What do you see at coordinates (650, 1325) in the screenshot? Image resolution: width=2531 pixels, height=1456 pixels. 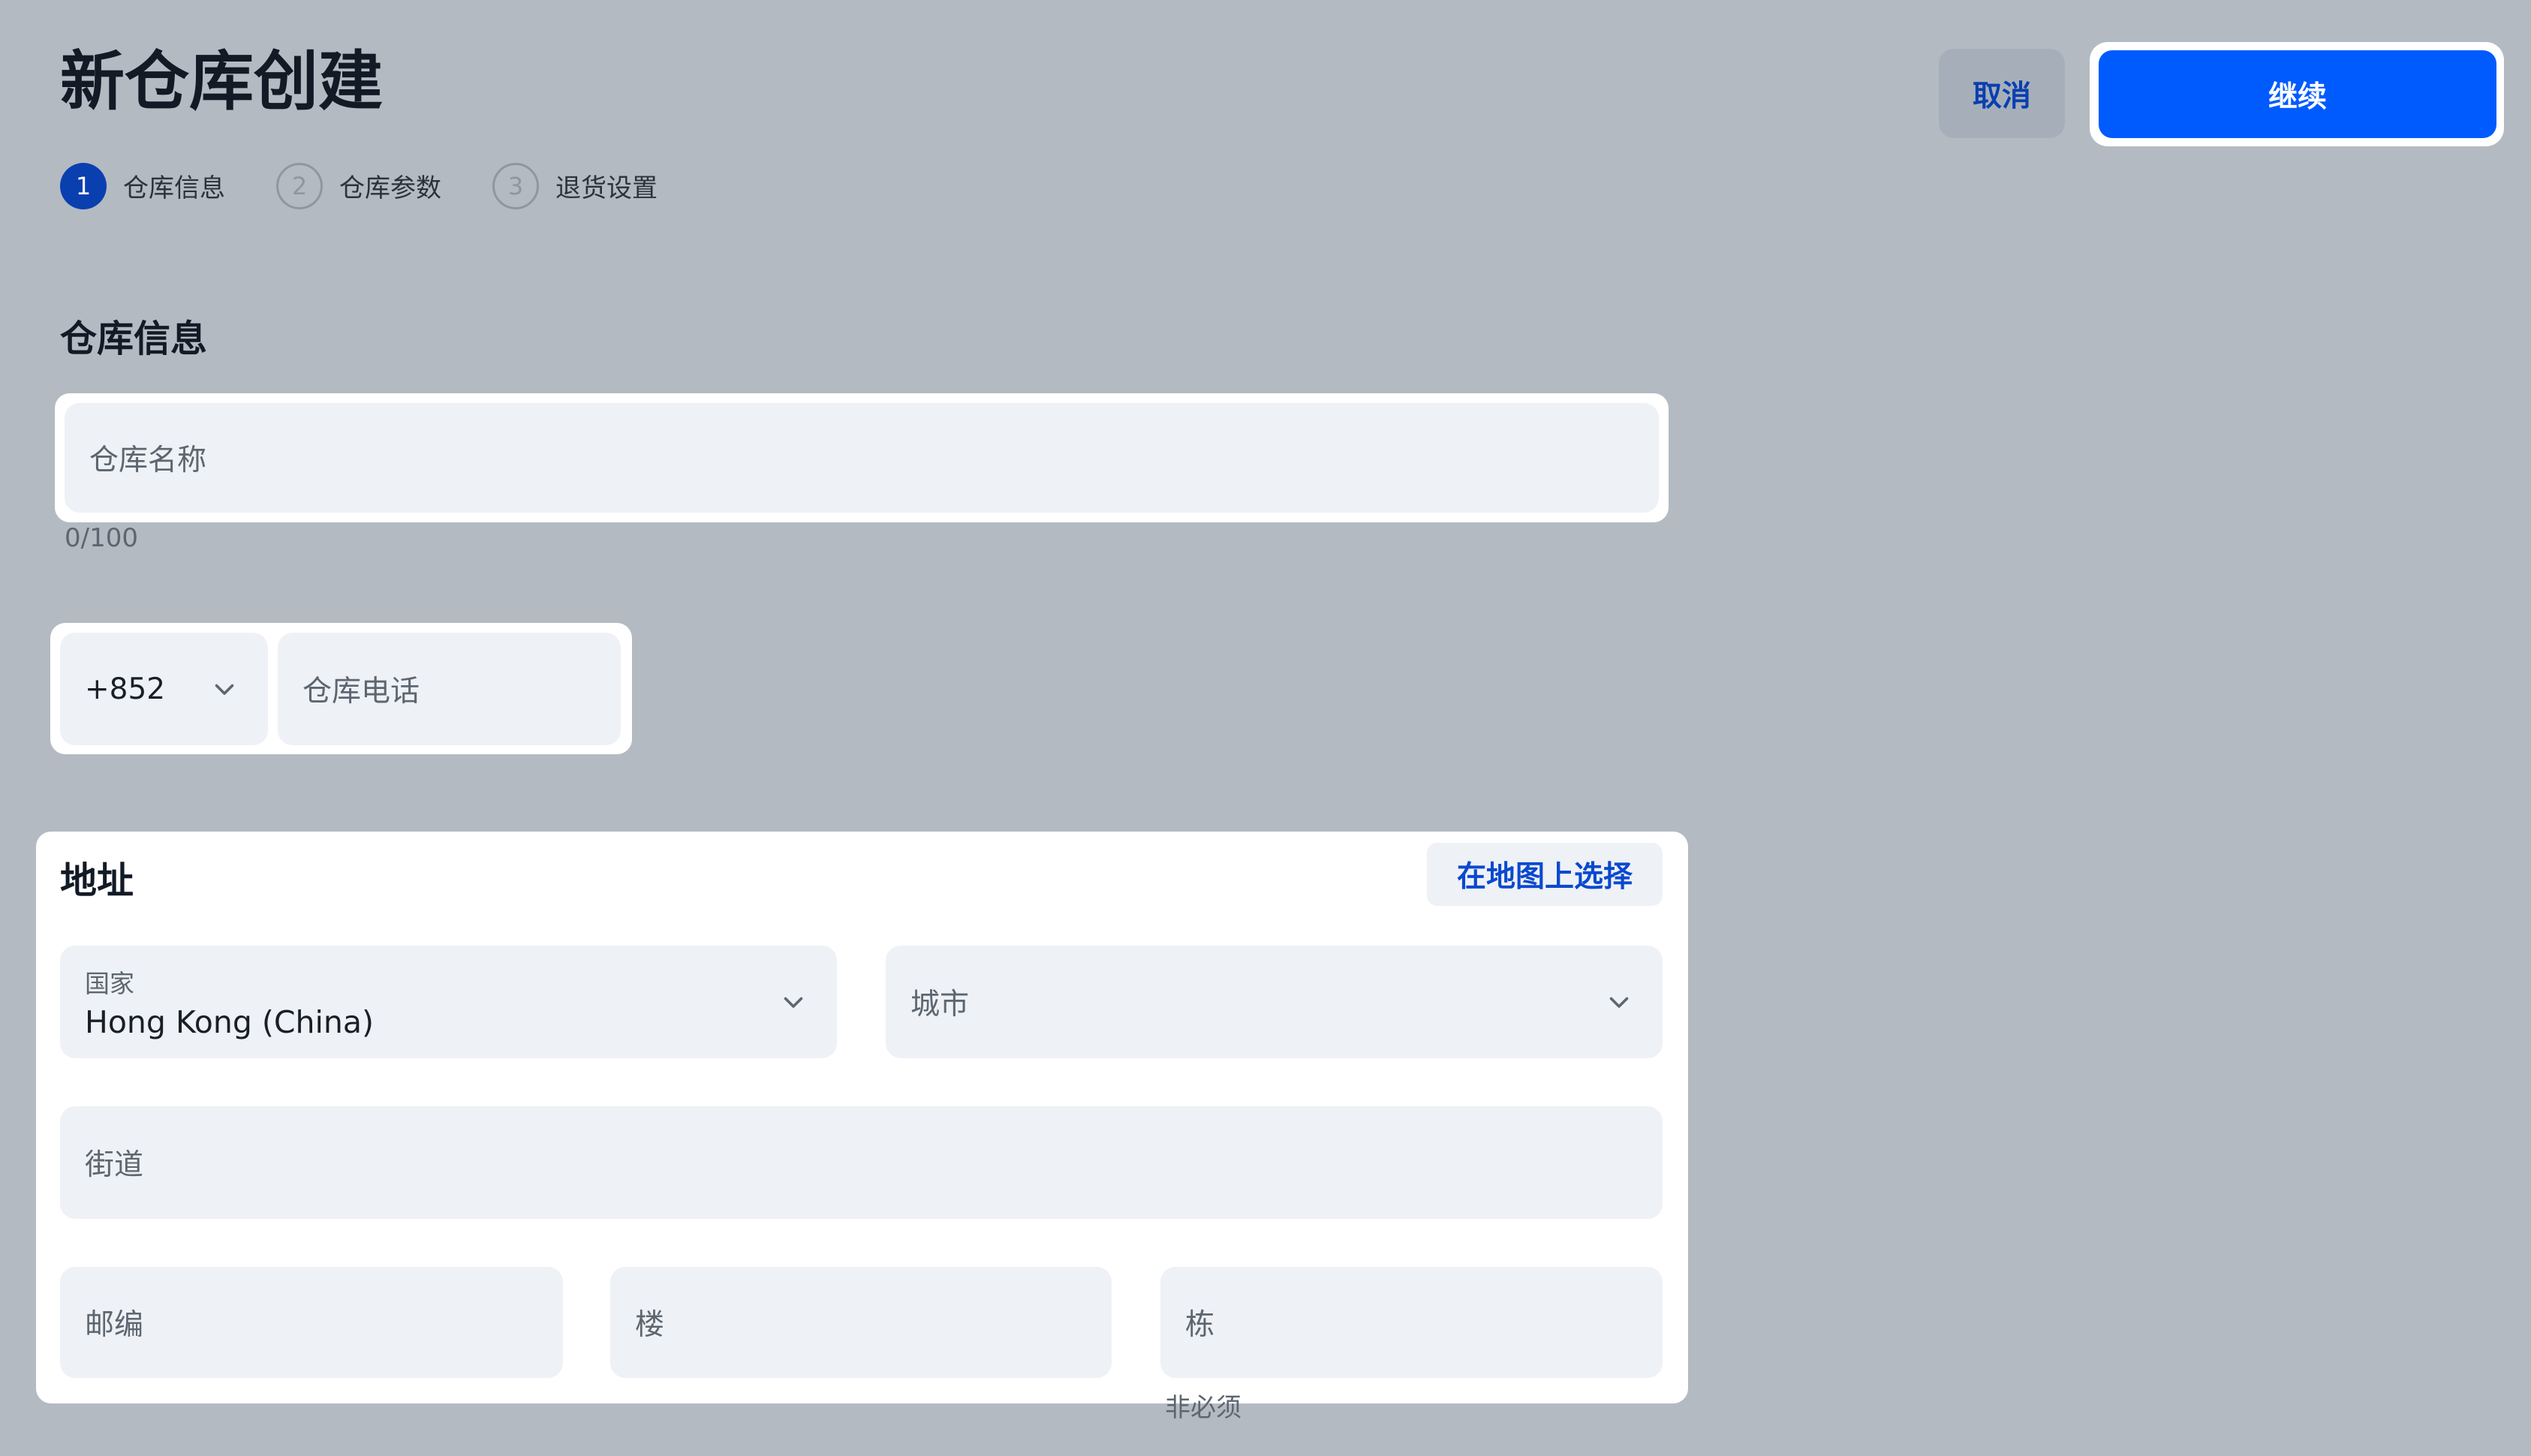 I see `floor-placeholder: 楼` at bounding box center [650, 1325].